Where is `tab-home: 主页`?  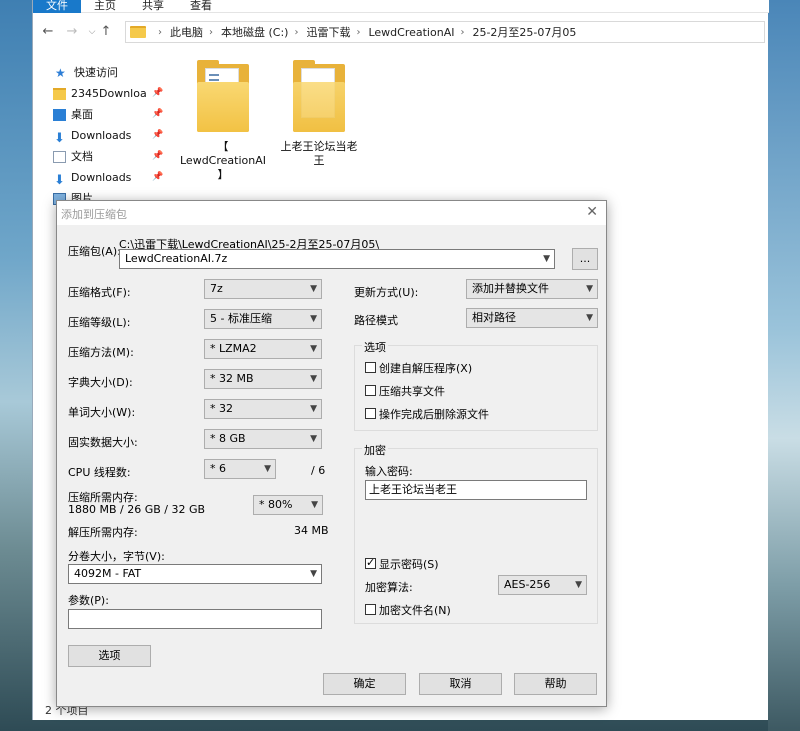
tab-home: 主页 is located at coordinates (105, 6).